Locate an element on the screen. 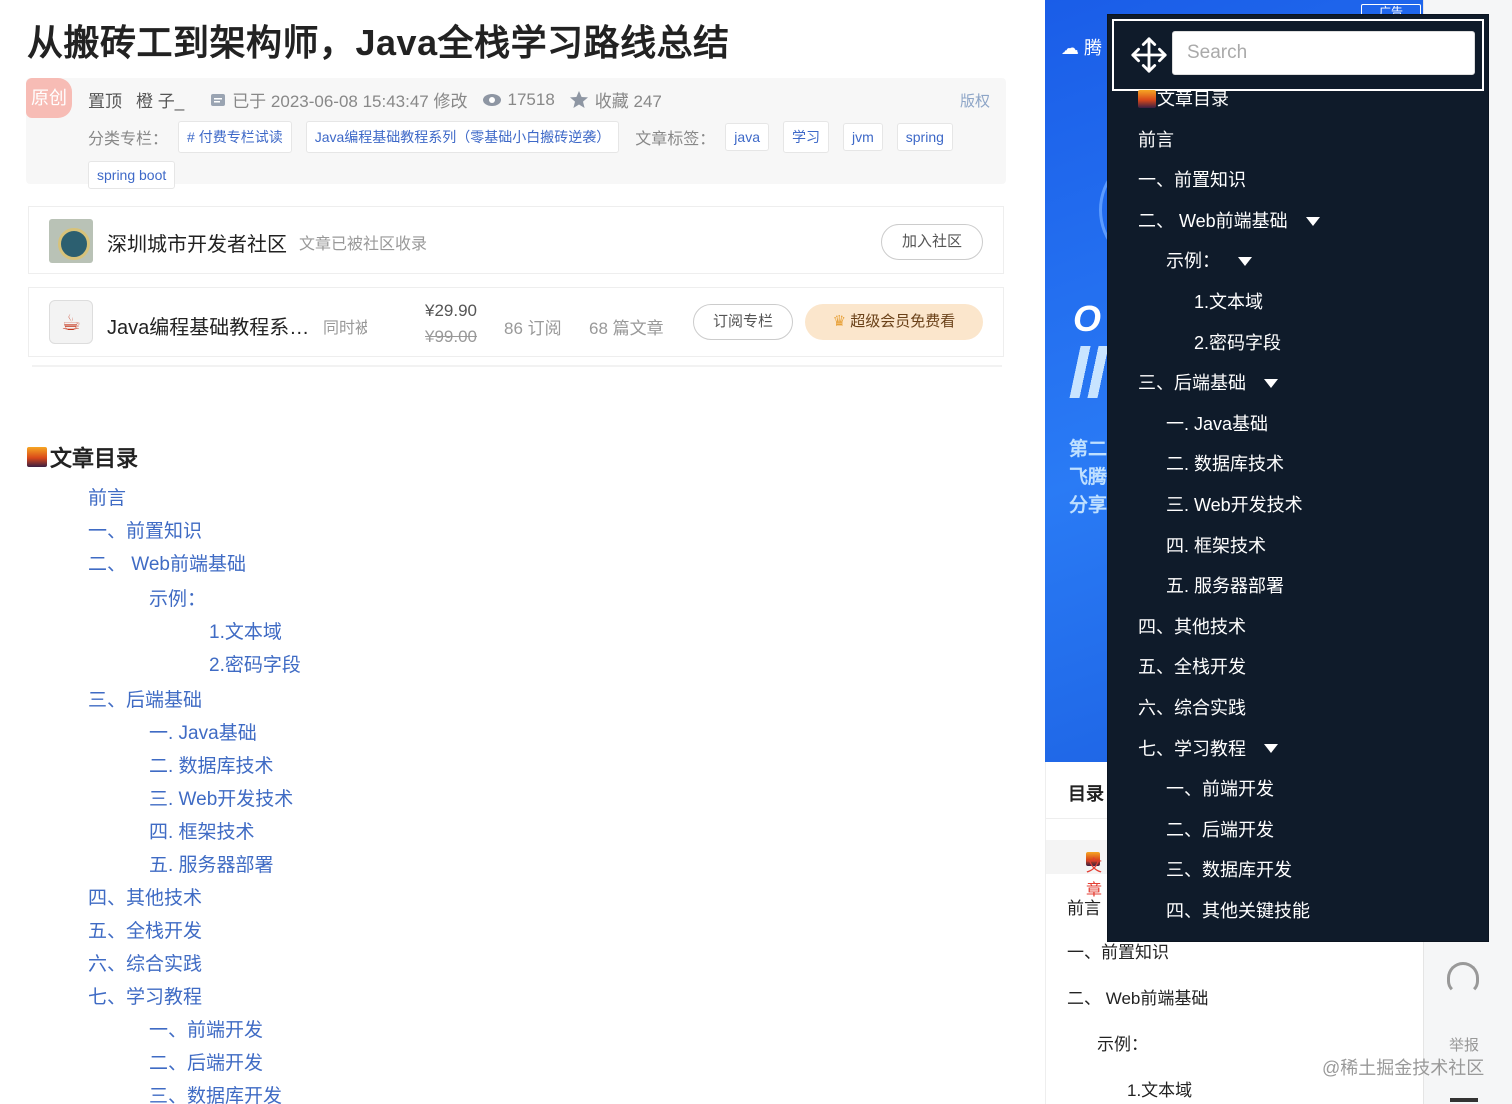 Image resolution: width=1512 pixels, height=1104 pixels. subscribe-column-button: 订阅专栏 is located at coordinates (743, 322).